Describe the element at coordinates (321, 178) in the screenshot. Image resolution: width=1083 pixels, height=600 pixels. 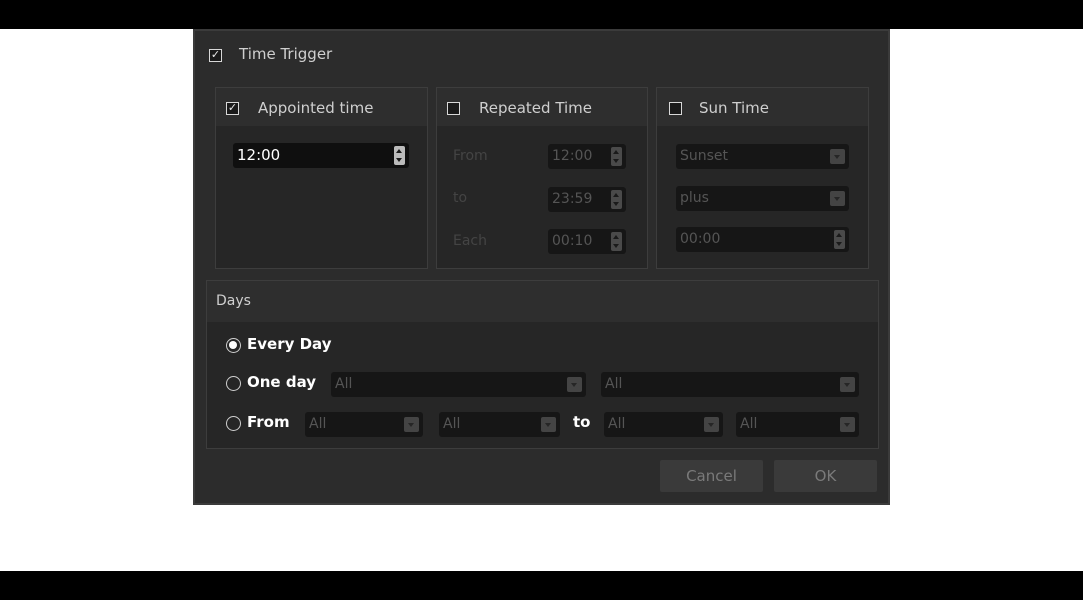
I see `appointed-time-panel: Appointed time 12:00` at that location.